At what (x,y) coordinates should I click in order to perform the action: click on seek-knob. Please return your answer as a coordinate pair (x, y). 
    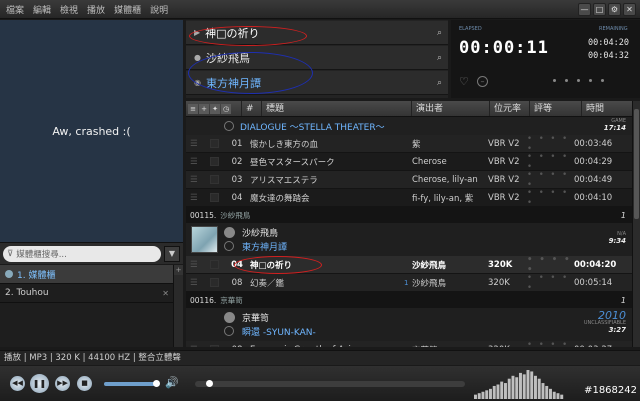
    Looking at the image, I should click on (209, 383).